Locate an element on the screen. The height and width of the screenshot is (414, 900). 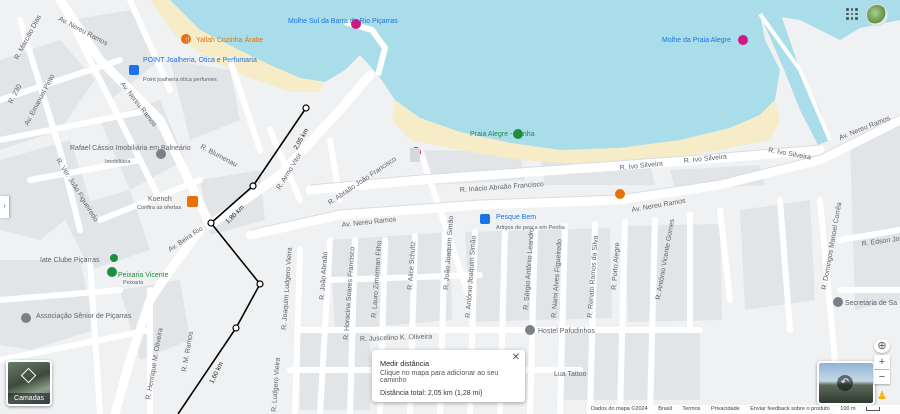
scale-label: 100 m is located at coordinates (848, 409).